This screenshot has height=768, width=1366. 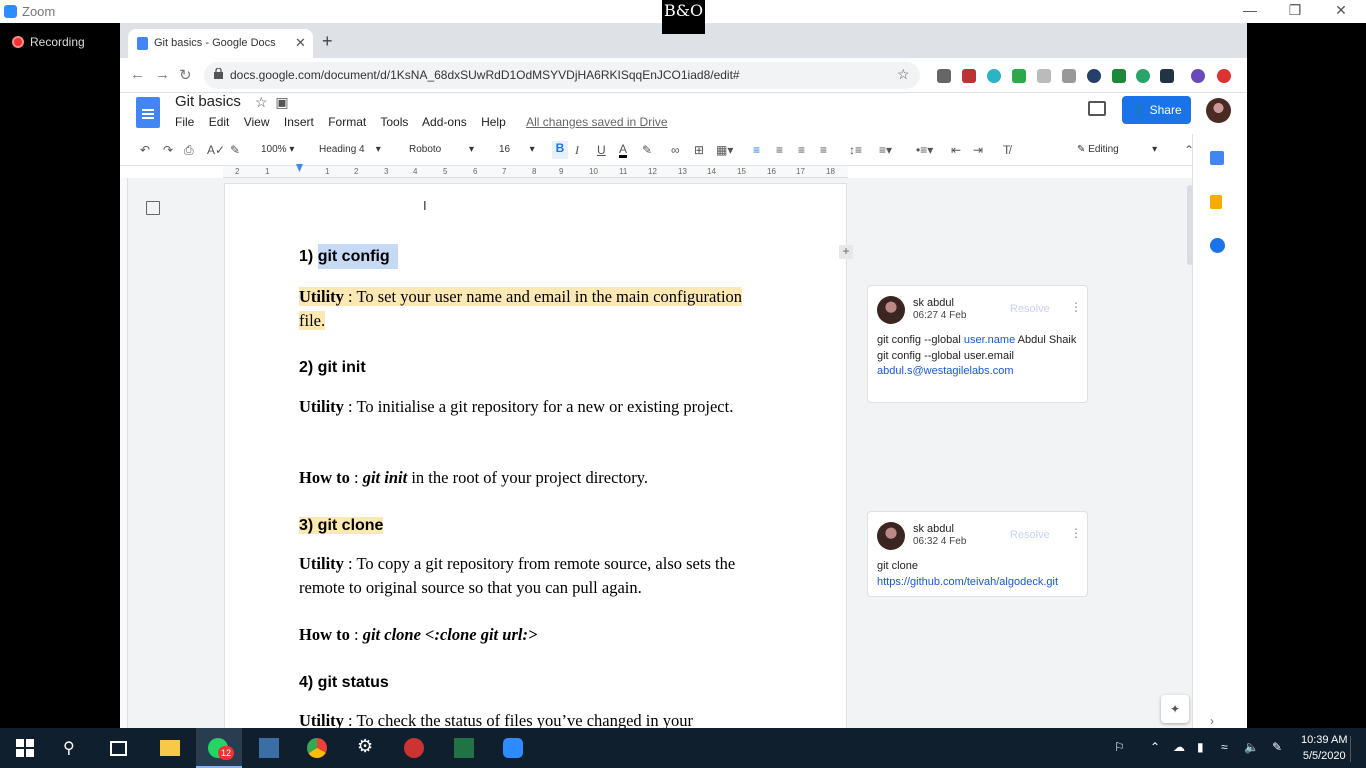 I want to click on justify-icon: ≡, so click(x=823, y=150).